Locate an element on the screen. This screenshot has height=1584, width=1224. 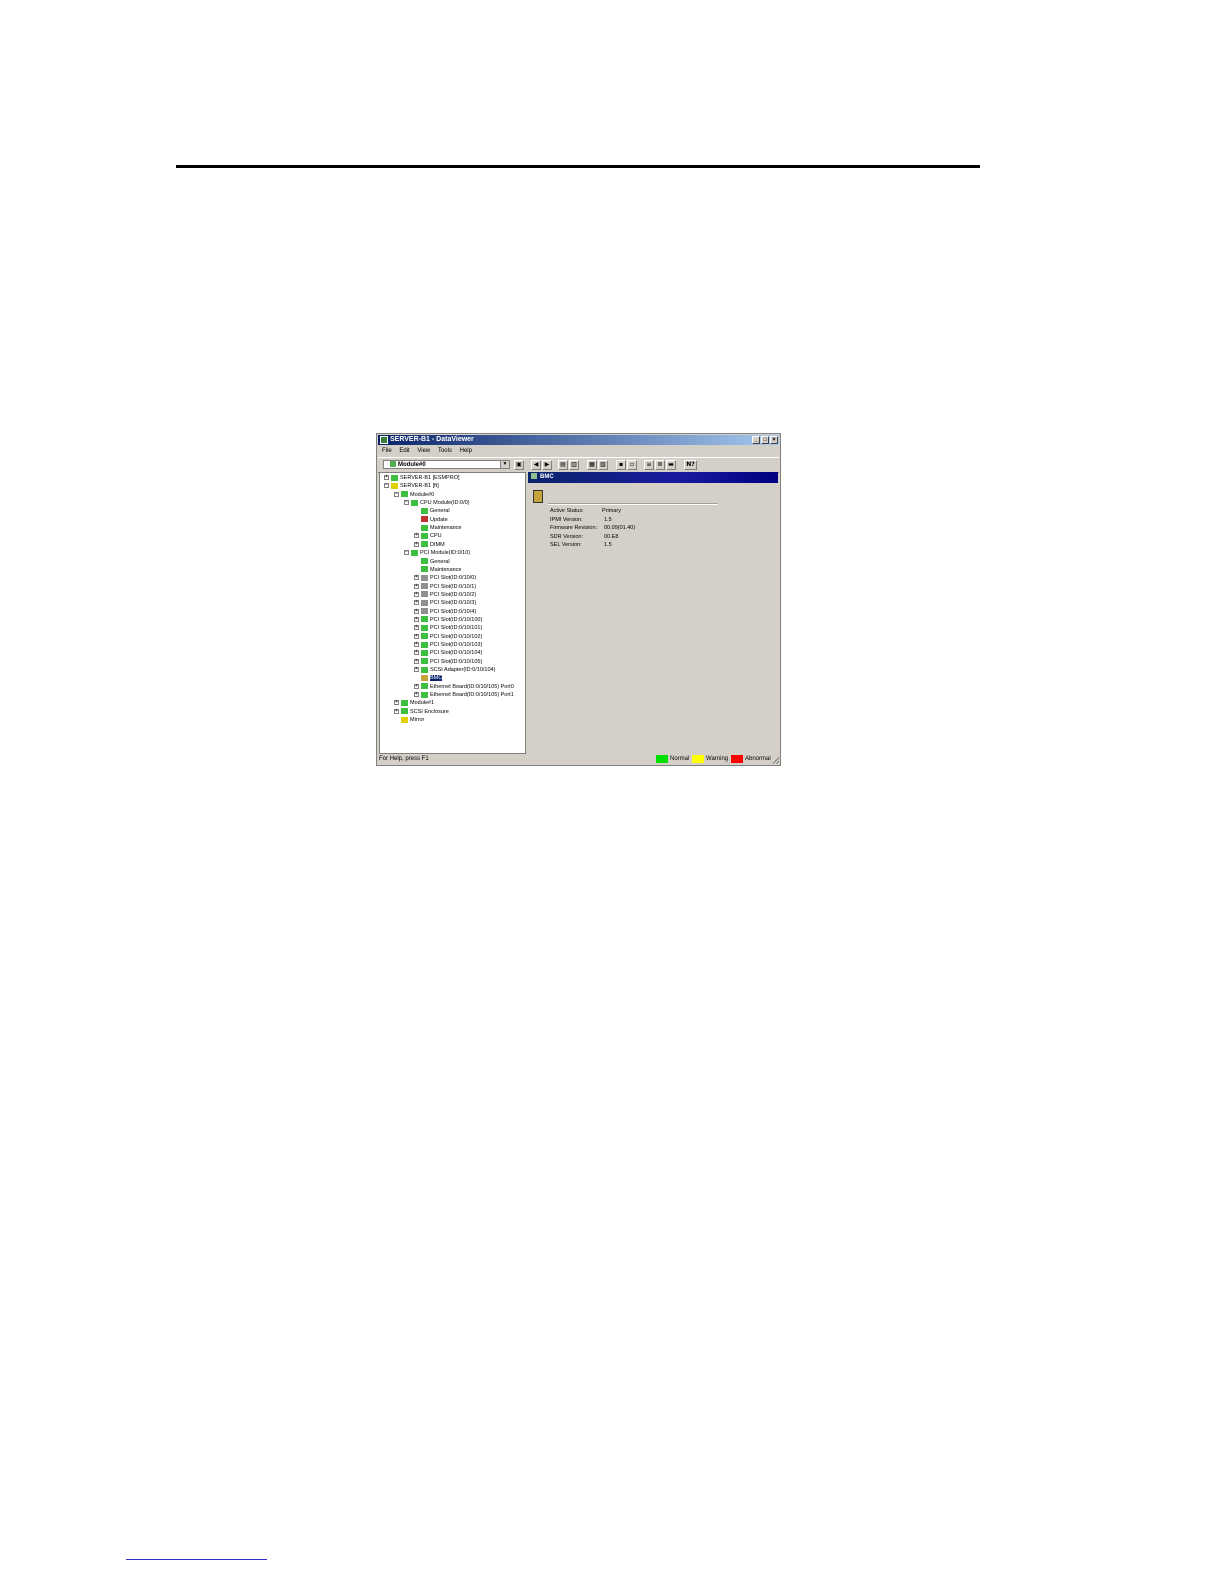
tree-item: − PCI Module(ID:0/10) is located at coordinates (437, 553).